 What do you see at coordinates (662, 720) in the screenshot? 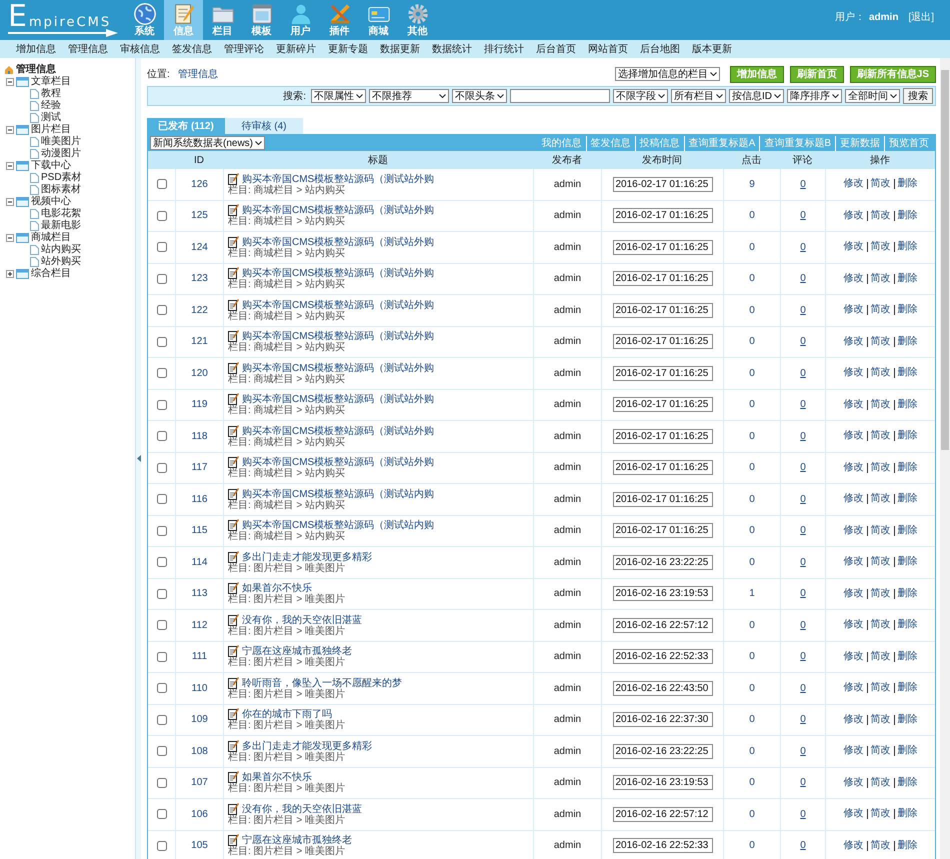
I see `time-field: 2016-02-16 22:37:30` at bounding box center [662, 720].